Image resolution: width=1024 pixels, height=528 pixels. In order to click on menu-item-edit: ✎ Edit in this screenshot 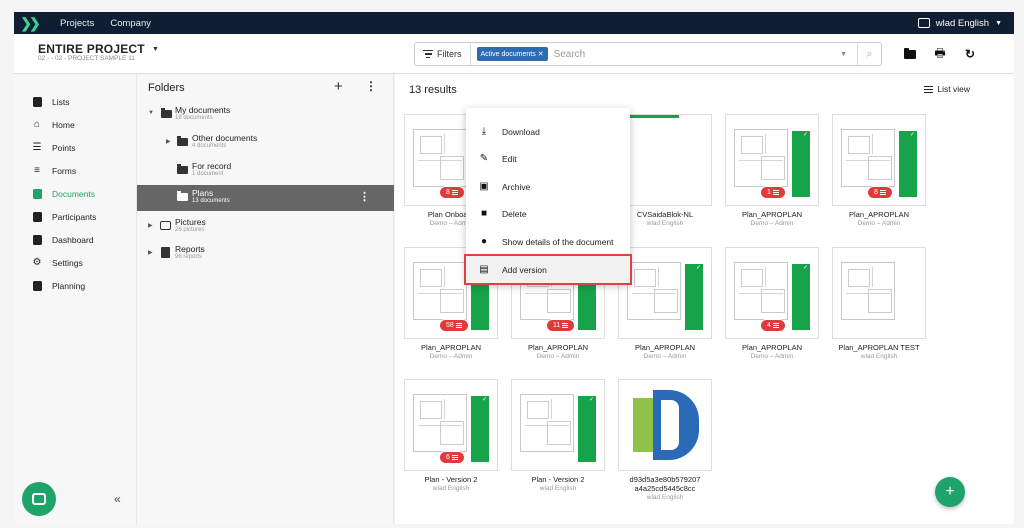, I will do `click(548, 158)`.